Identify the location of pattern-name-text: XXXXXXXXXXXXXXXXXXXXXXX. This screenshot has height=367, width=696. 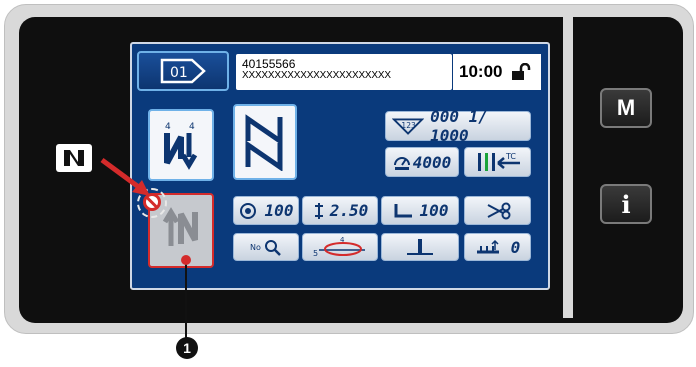
(316, 75).